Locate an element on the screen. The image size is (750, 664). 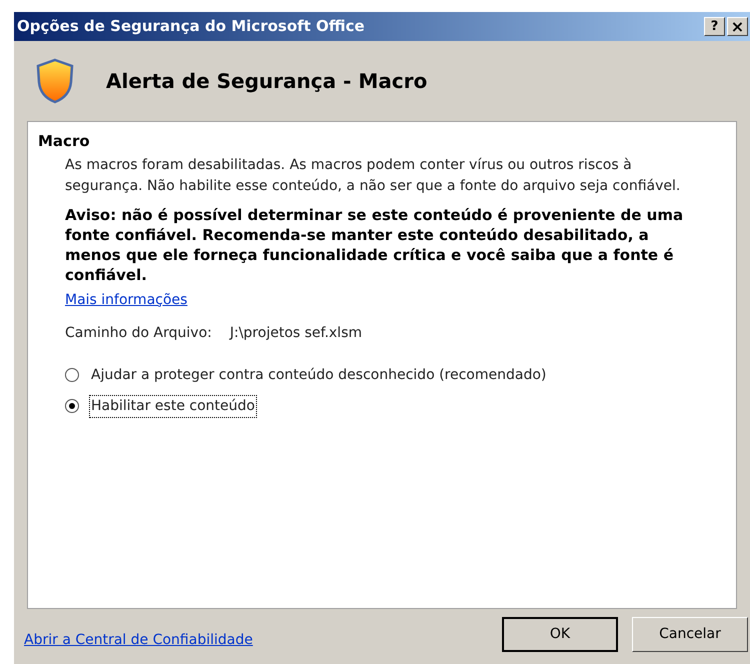
description-text: As macros foram desabilitadas. As macros podem conter vírus ou outros riscos à segurança. Não habilite esse conteúdo, a não ser que a fonte do arquivo seja confiável. is located at coordinates (373, 176).